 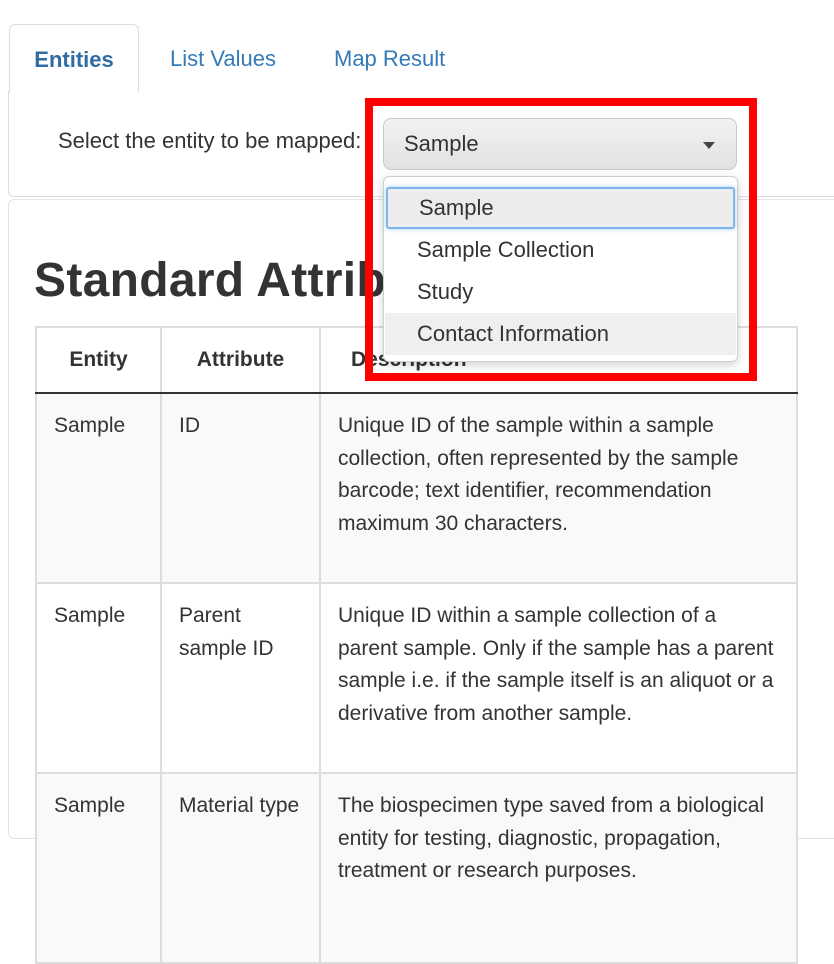 What do you see at coordinates (709, 145) in the screenshot?
I see `caret-down-icon` at bounding box center [709, 145].